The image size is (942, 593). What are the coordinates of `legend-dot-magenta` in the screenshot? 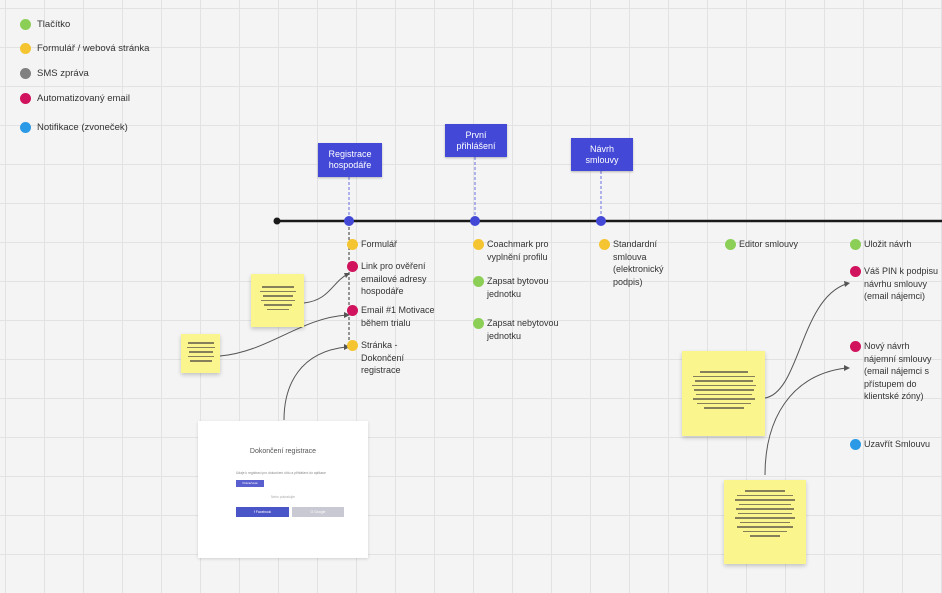 It's located at (25, 98).